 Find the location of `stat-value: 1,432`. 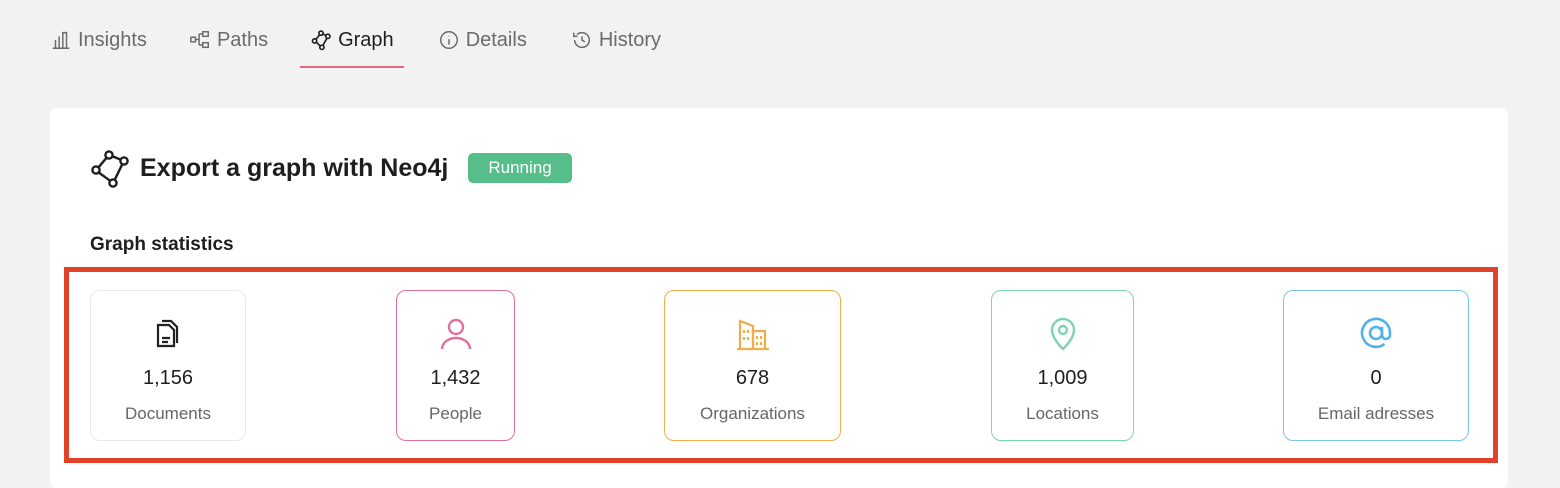

stat-value: 1,432 is located at coordinates (455, 378).